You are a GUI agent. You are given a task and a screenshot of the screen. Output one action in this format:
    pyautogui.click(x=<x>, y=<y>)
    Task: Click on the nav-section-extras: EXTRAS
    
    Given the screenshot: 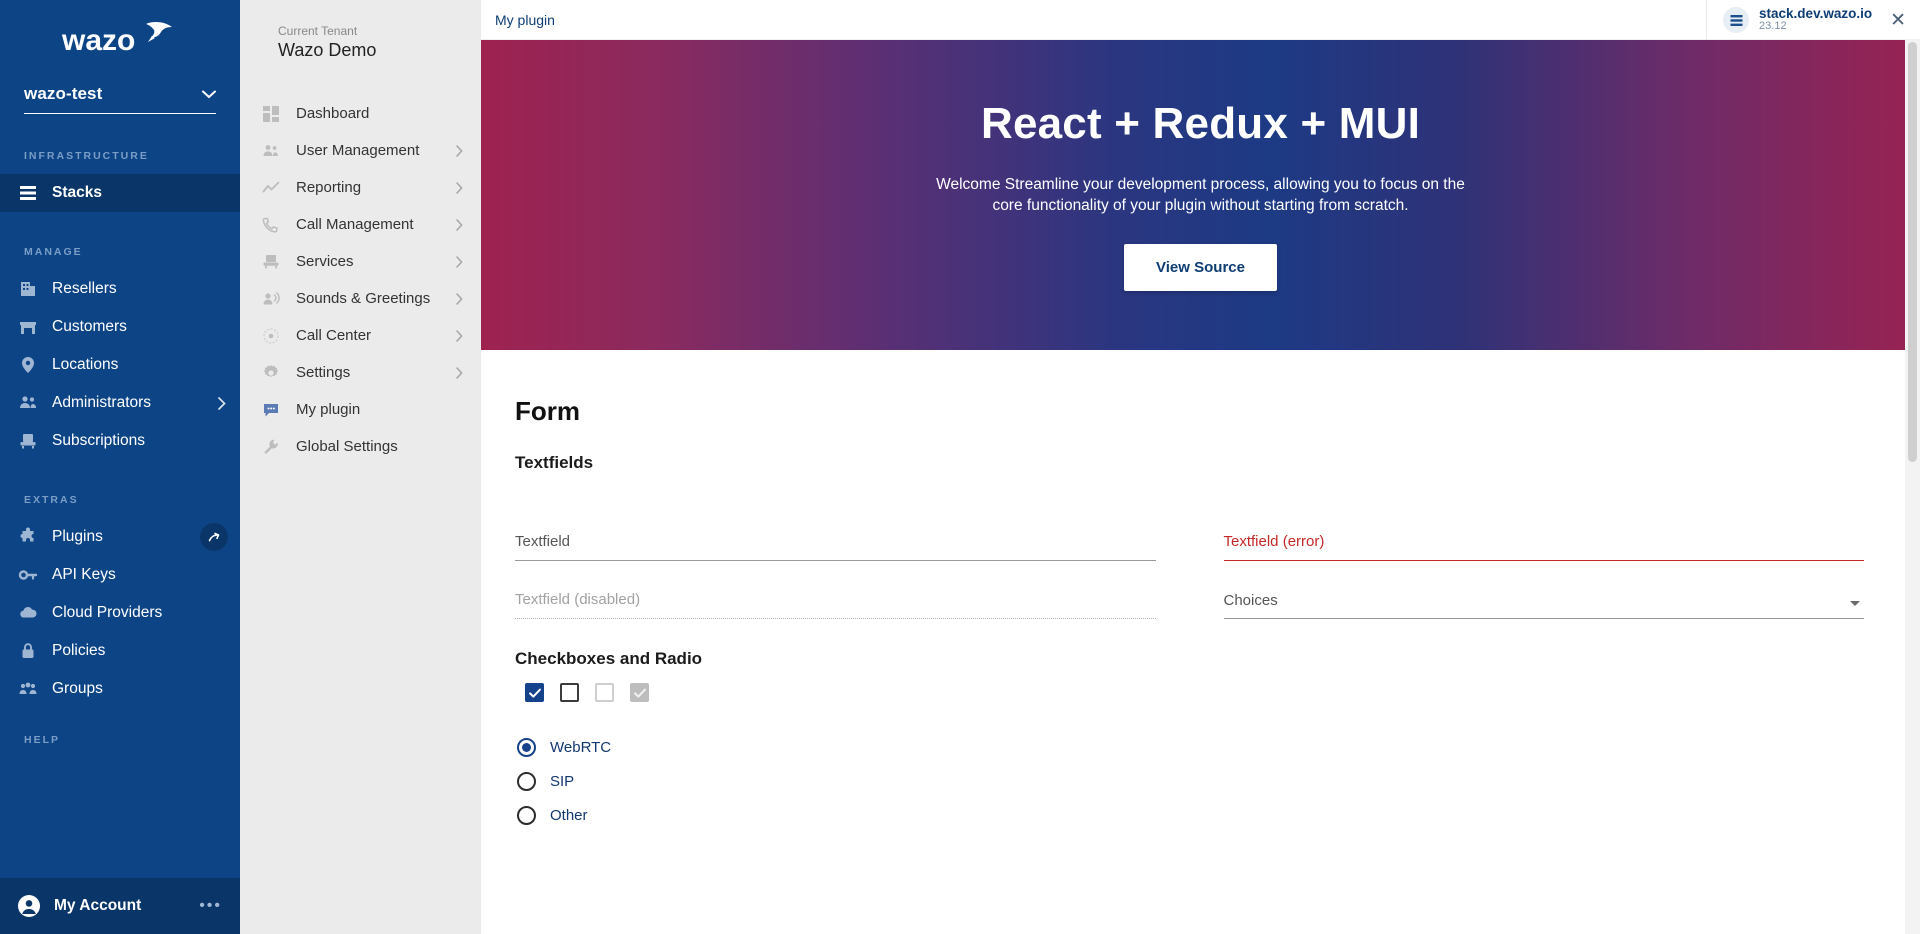 What is the action you would take?
    pyautogui.click(x=51, y=500)
    